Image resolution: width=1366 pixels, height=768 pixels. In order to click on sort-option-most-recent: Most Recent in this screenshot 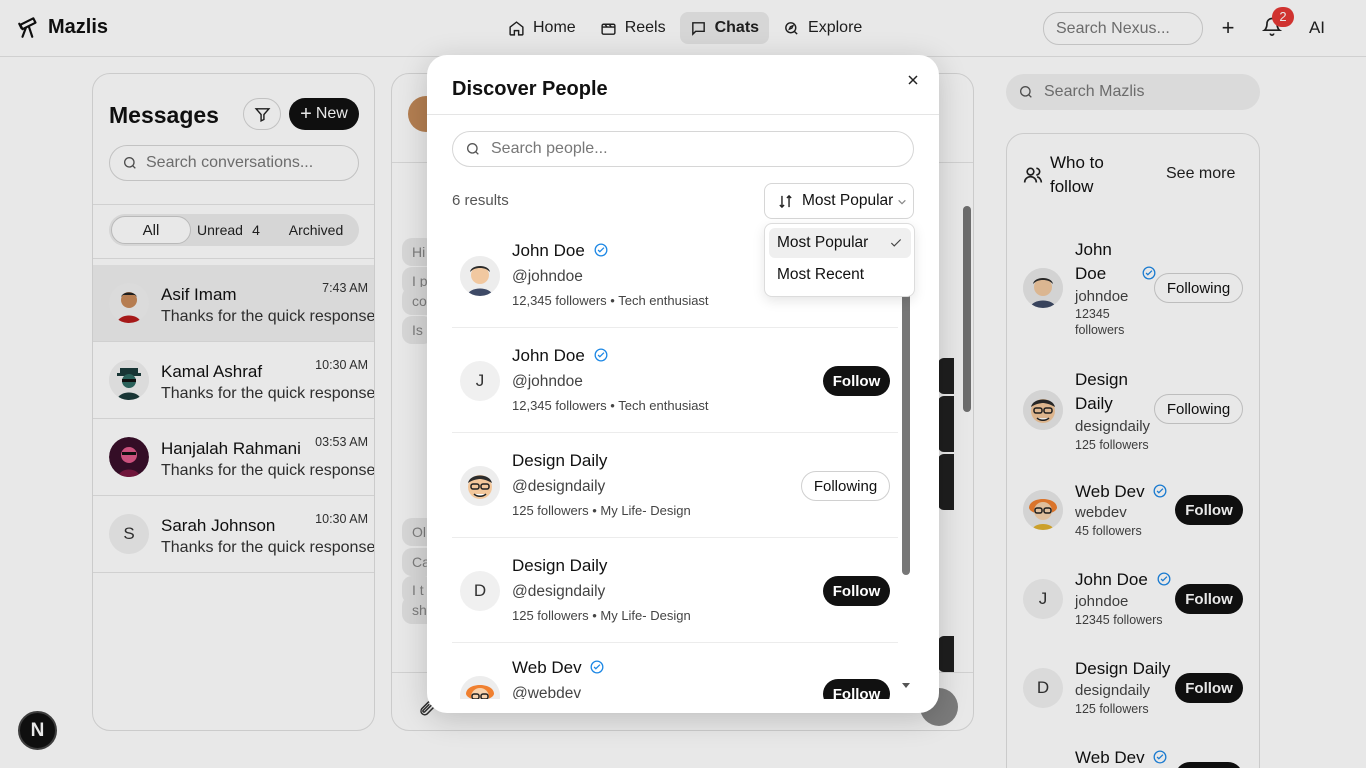, I will do `click(840, 275)`.